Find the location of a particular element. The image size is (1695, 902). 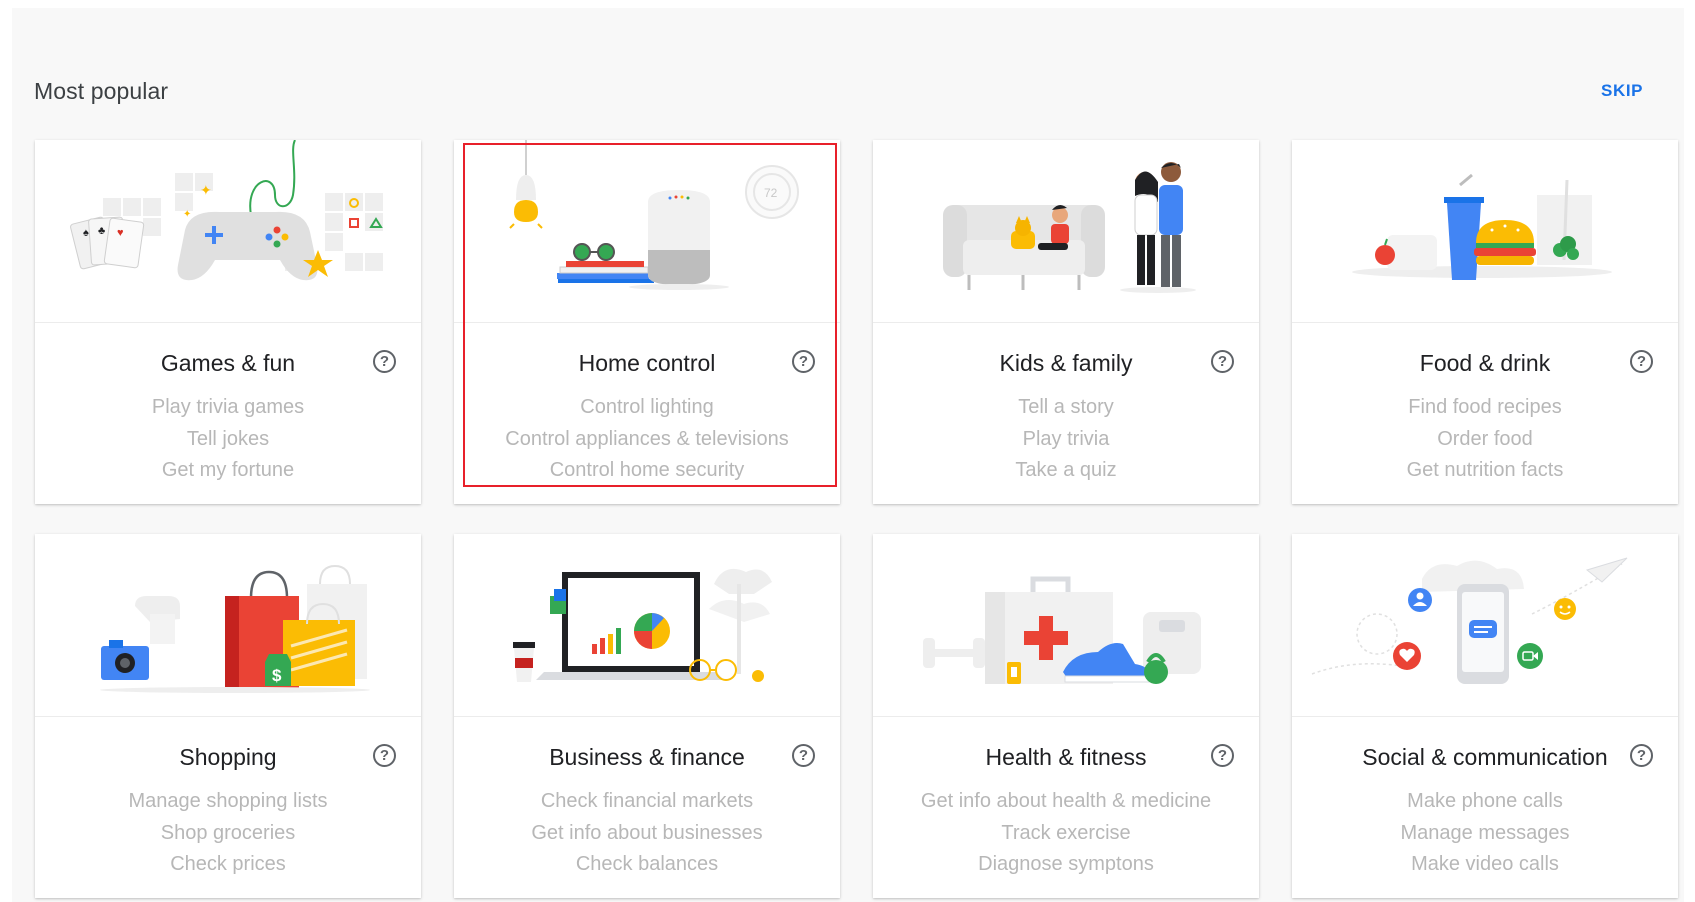

thermostat-icon: 72 is located at coordinates (772, 192).